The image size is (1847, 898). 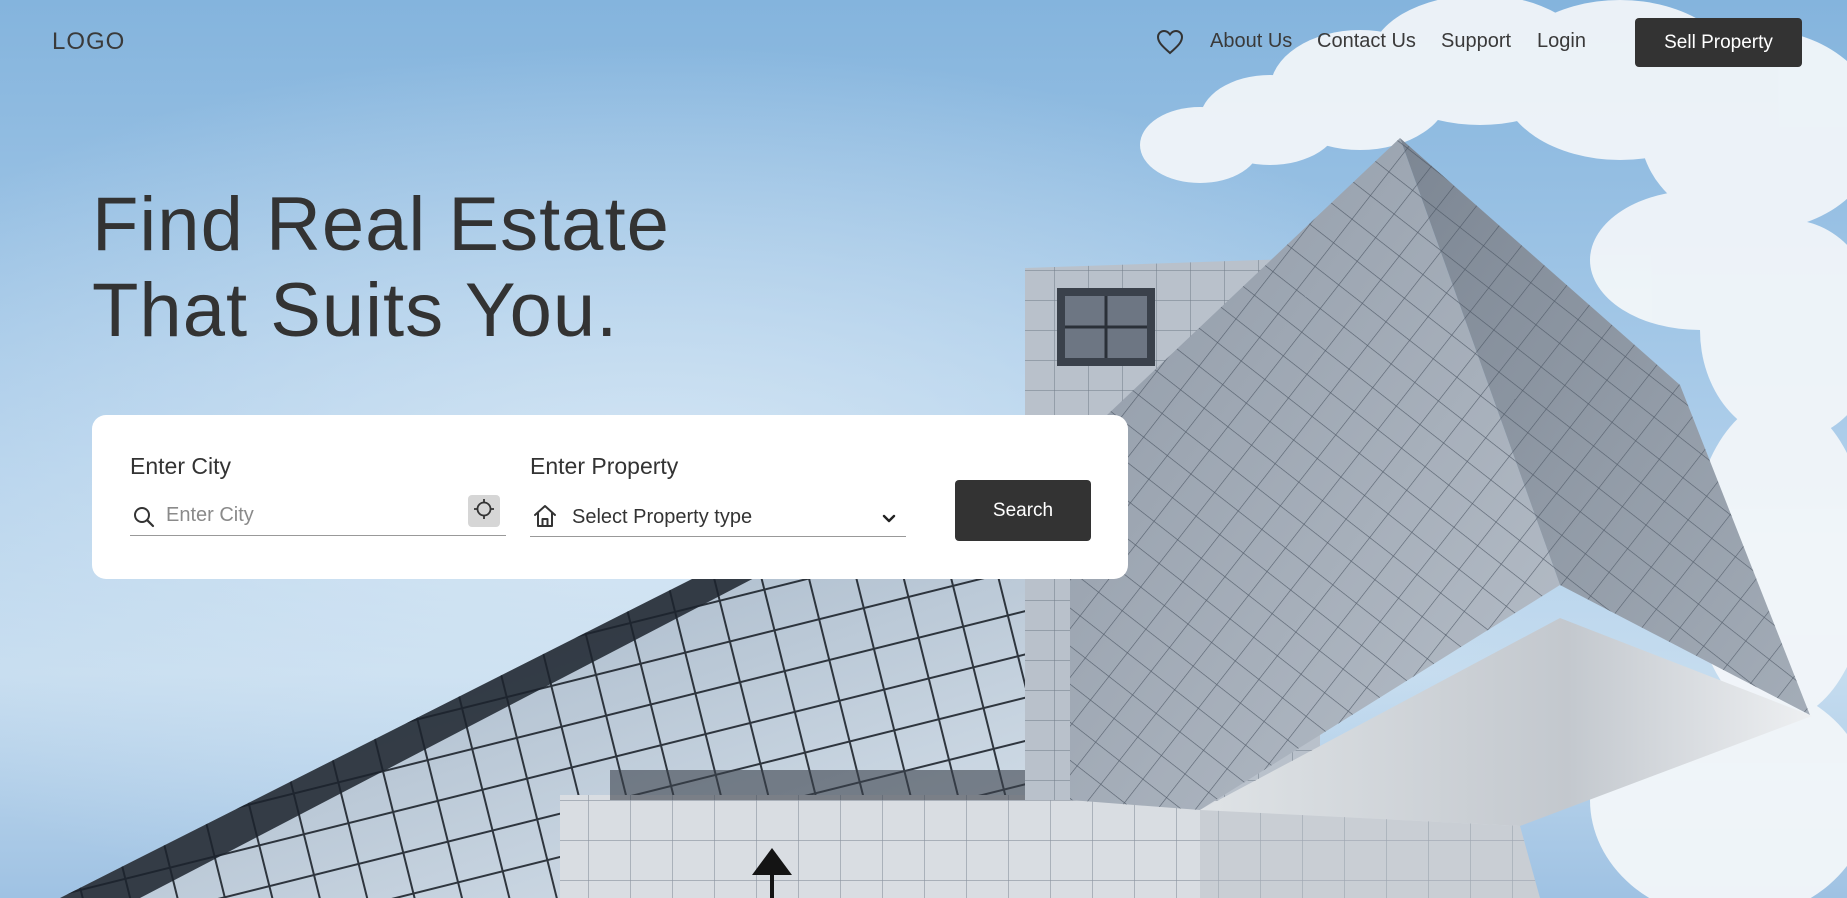 I want to click on property-type-select: Select Property type, so click(x=718, y=516).